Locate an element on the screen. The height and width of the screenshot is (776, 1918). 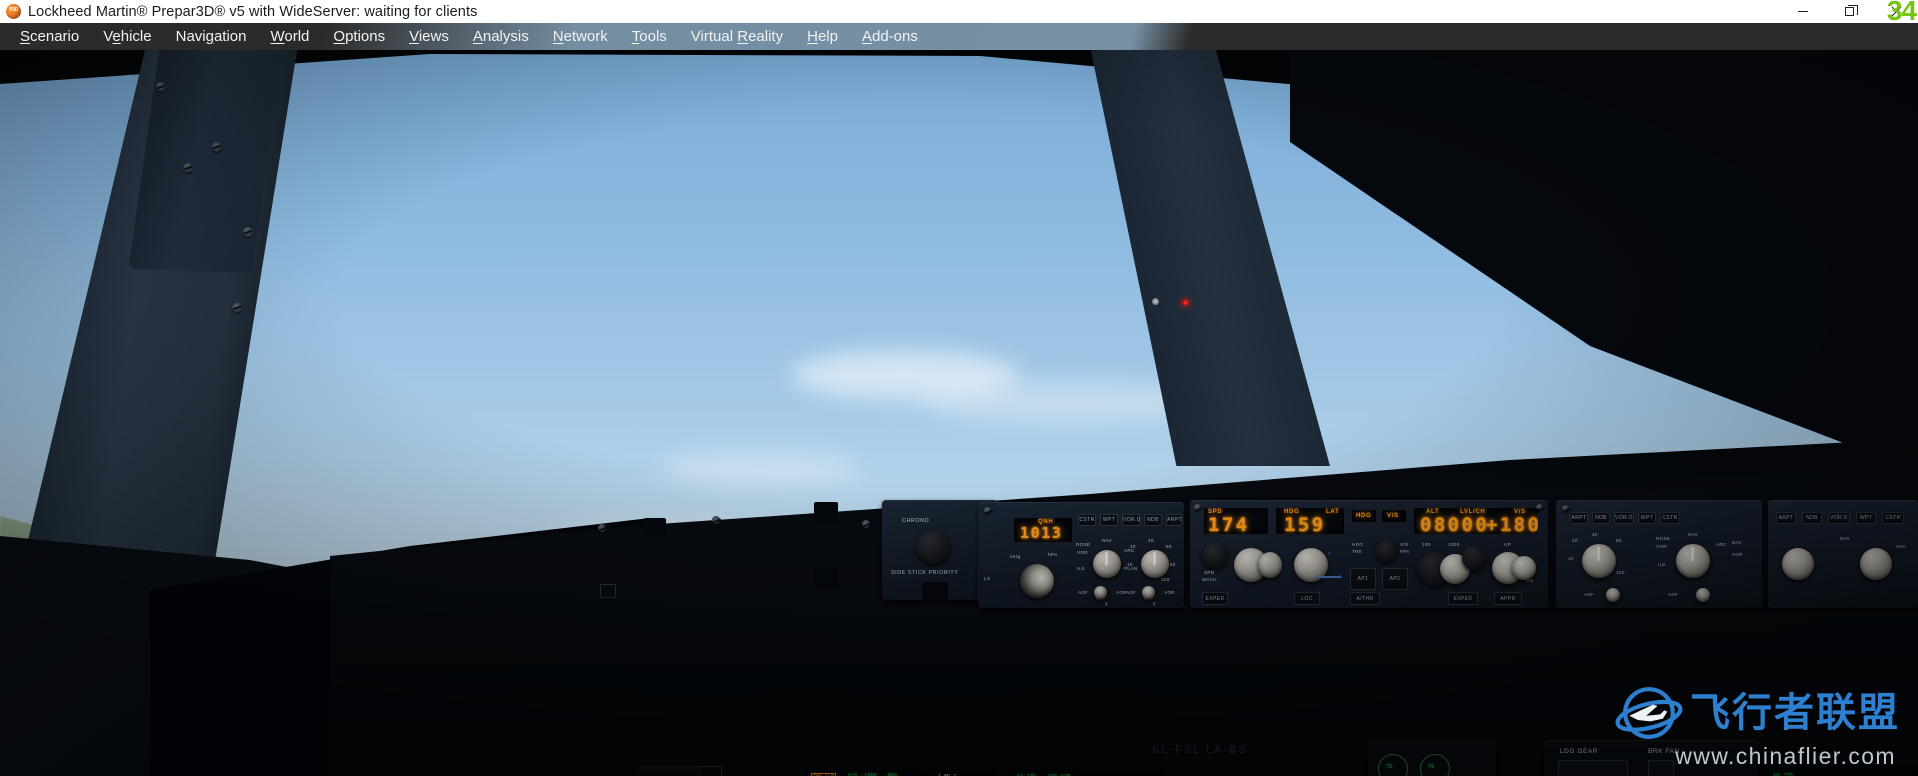
inhg-label: inHg is located at coordinates (1015, 556).